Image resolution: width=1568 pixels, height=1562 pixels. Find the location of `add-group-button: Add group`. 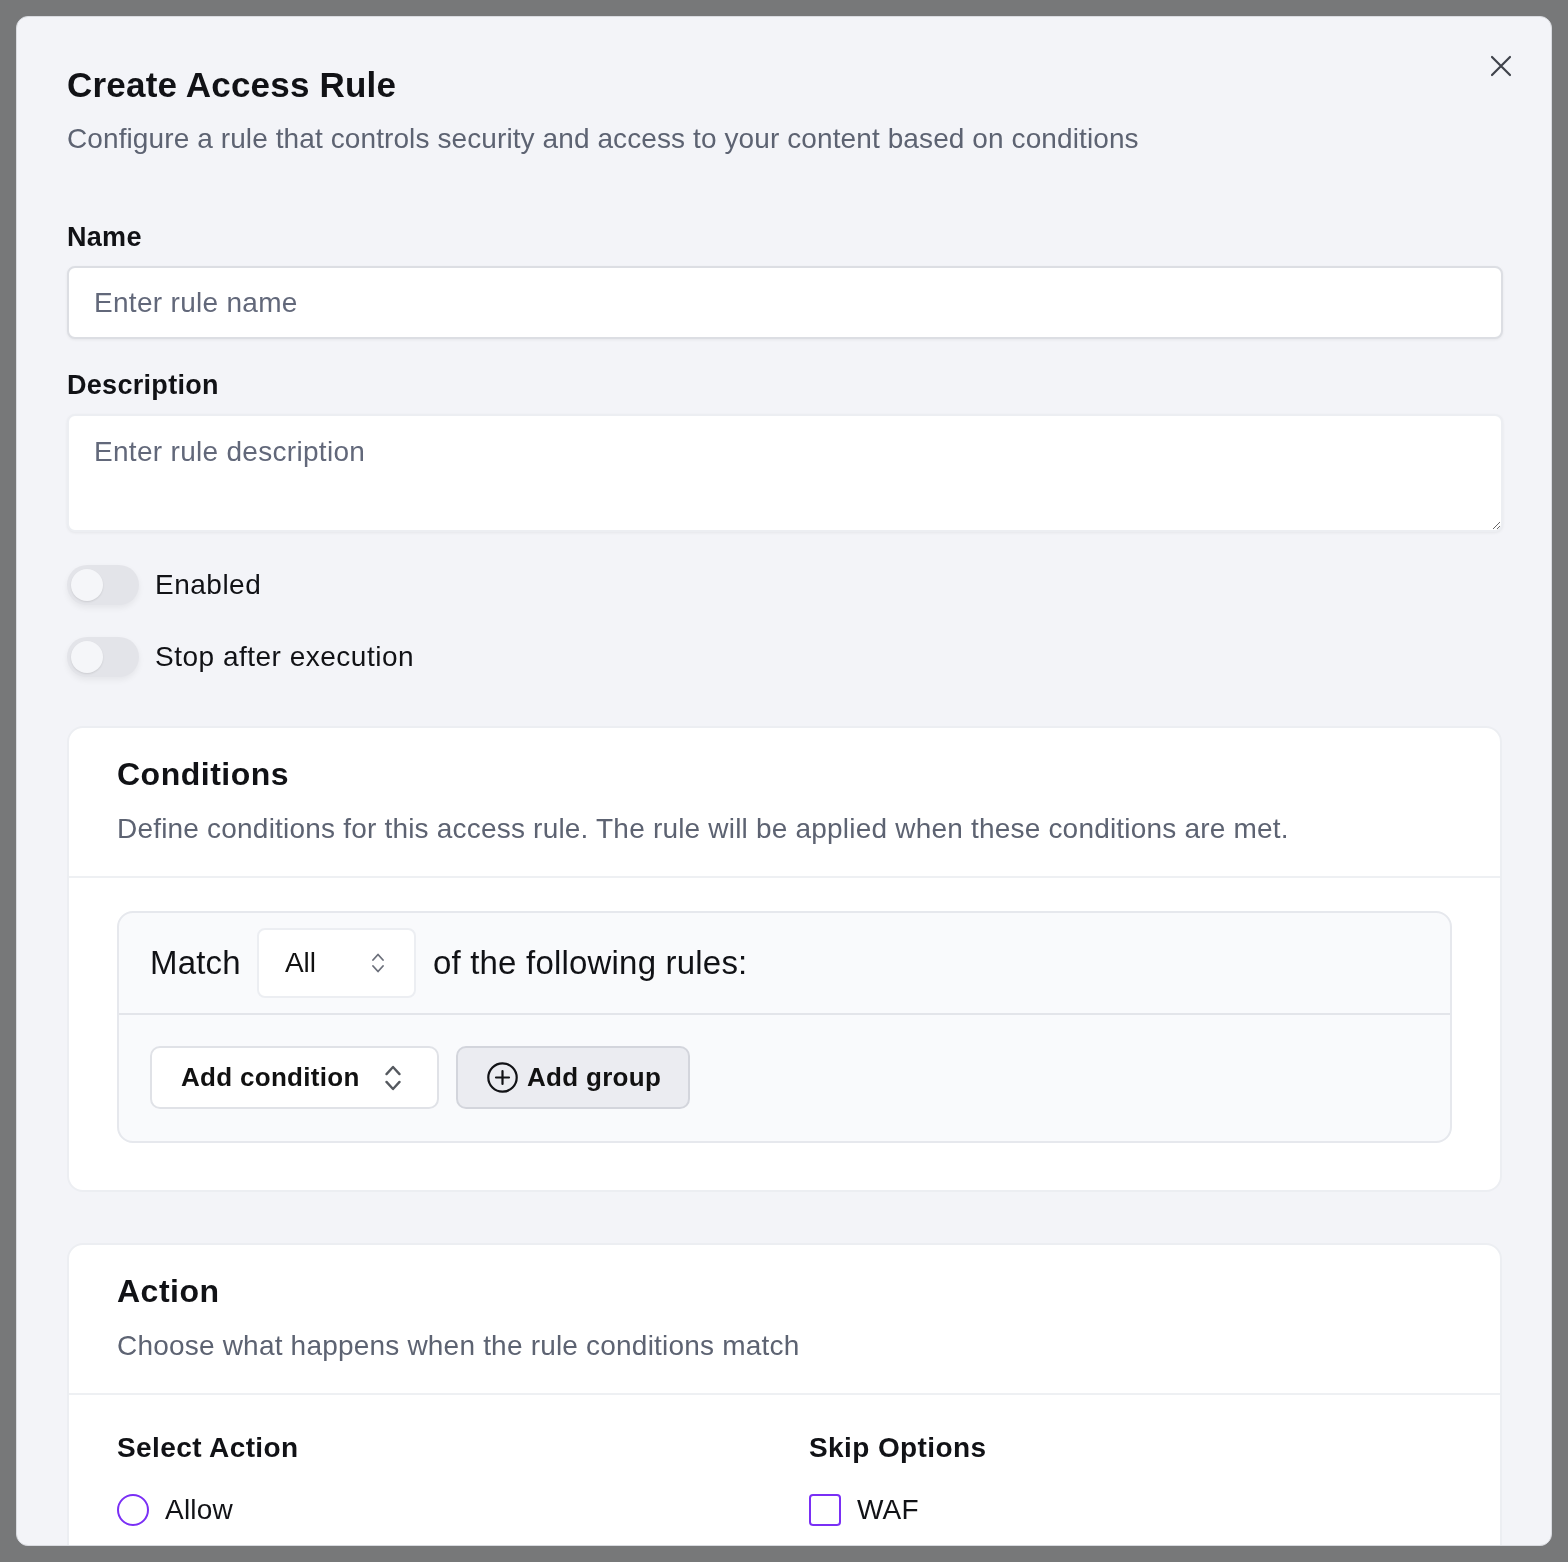

add-group-button: Add group is located at coordinates (573, 1077).